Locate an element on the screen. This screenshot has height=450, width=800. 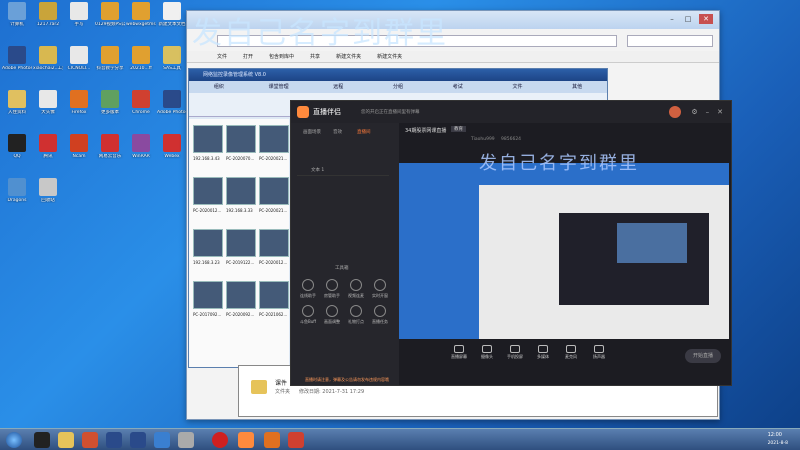
desktop-icon: Chrome is located at coordinates (141, 110).